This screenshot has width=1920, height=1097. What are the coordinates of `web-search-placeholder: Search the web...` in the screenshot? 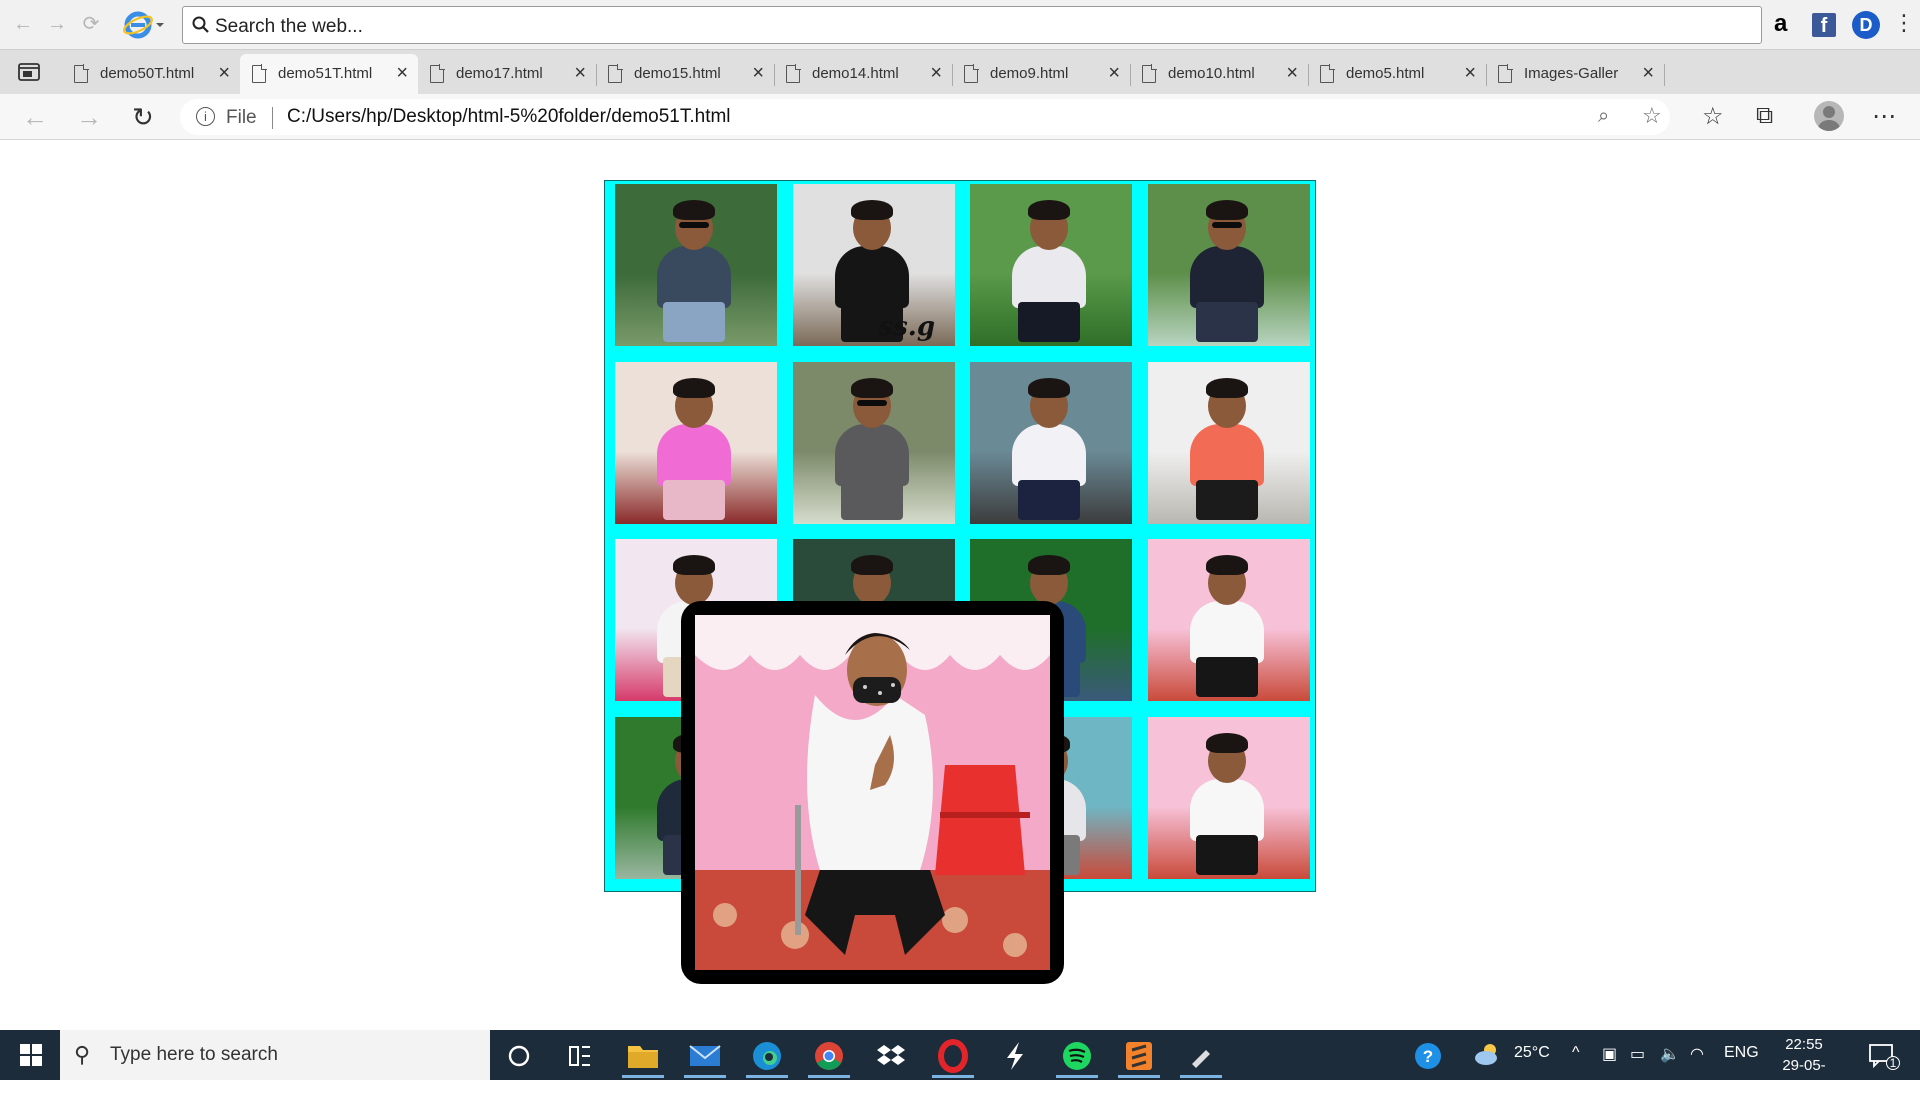 It's located at (289, 26).